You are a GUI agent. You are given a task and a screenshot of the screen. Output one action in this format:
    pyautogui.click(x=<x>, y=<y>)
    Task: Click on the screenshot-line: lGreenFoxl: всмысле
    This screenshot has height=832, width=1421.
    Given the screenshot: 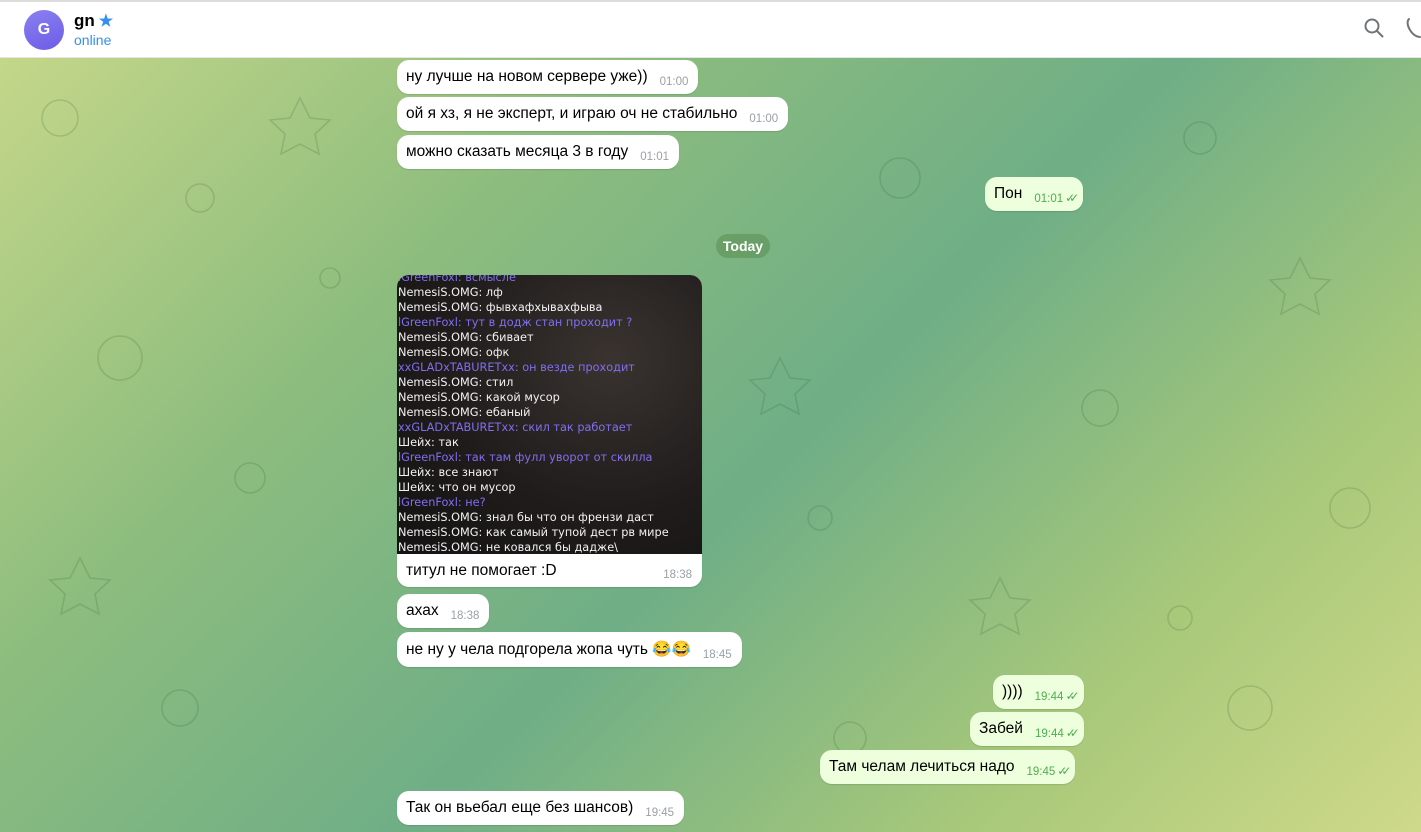 What is the action you would take?
    pyautogui.click(x=457, y=279)
    